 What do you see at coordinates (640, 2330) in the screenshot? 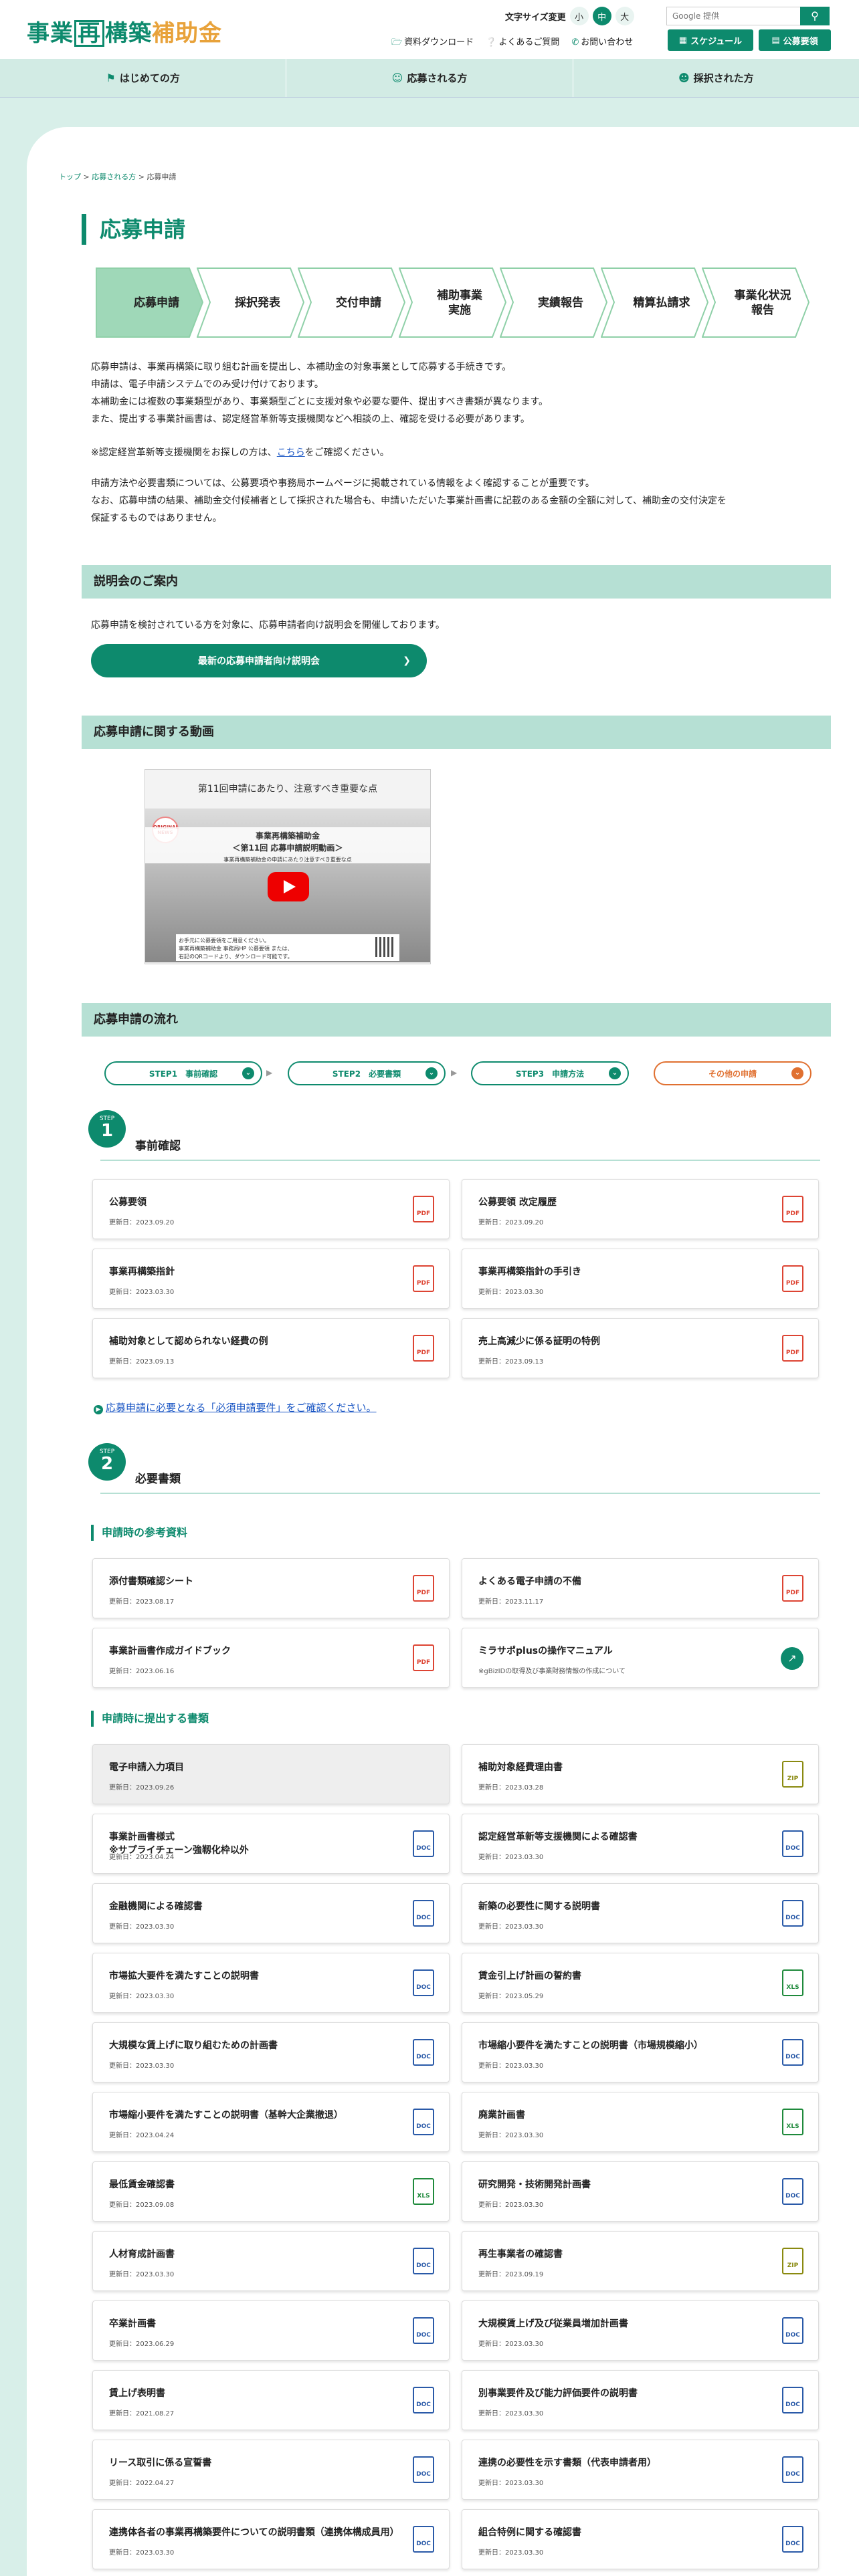
I see `document-card: 大規模賃上げ及び従業員増加計画書 更新日：2023.03.30 DOC` at bounding box center [640, 2330].